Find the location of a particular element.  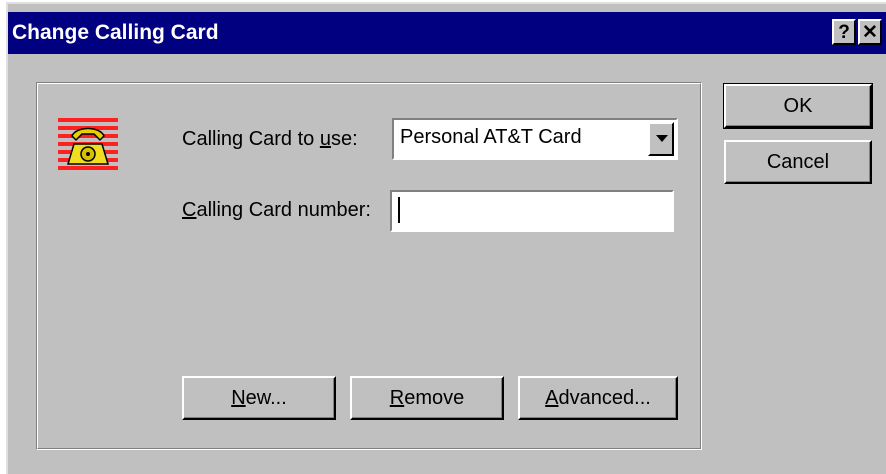

cancel-button: Cancel is located at coordinates (798, 162).